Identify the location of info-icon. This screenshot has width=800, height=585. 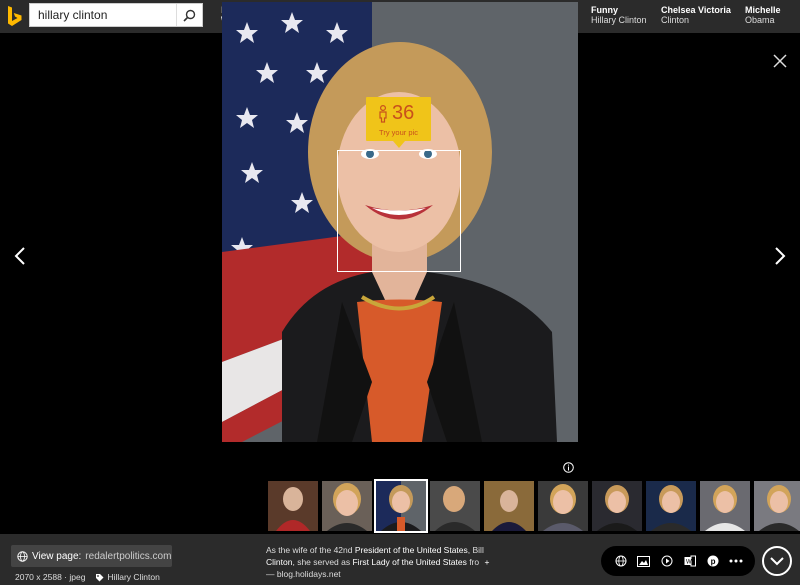
(568, 467).